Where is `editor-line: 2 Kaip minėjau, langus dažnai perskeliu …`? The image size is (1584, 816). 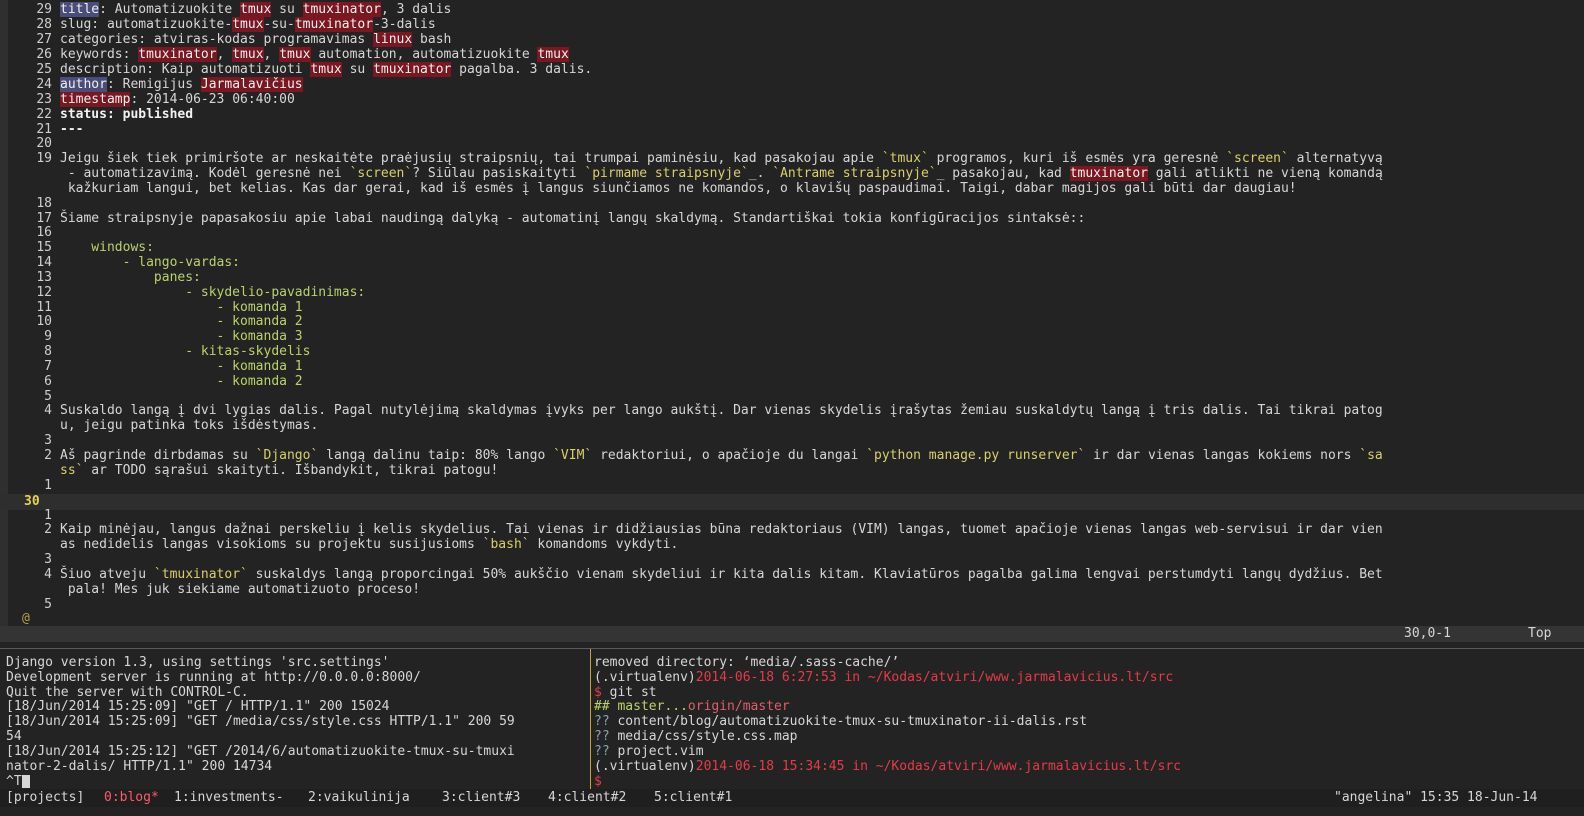
editor-line: 2 Kaip minėjau, langus dažnai perskeliu … is located at coordinates (792, 529).